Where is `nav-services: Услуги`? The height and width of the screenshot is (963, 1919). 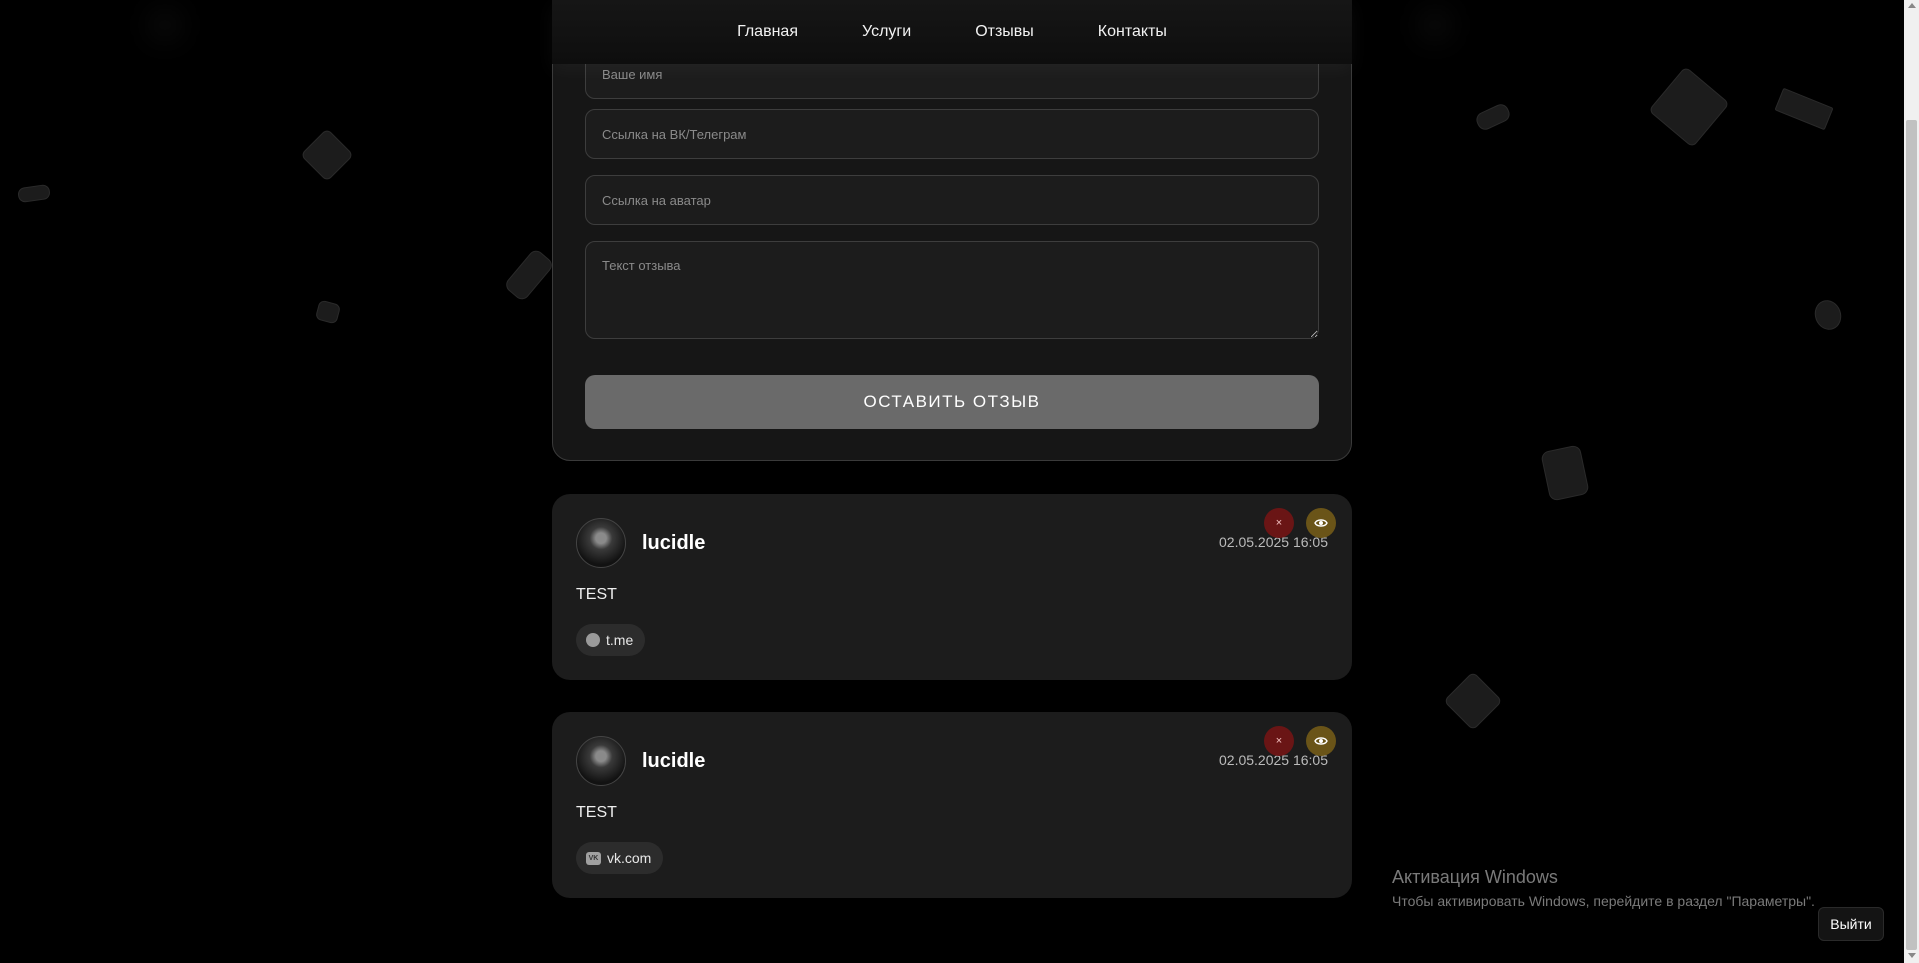 nav-services: Услуги is located at coordinates (886, 32).